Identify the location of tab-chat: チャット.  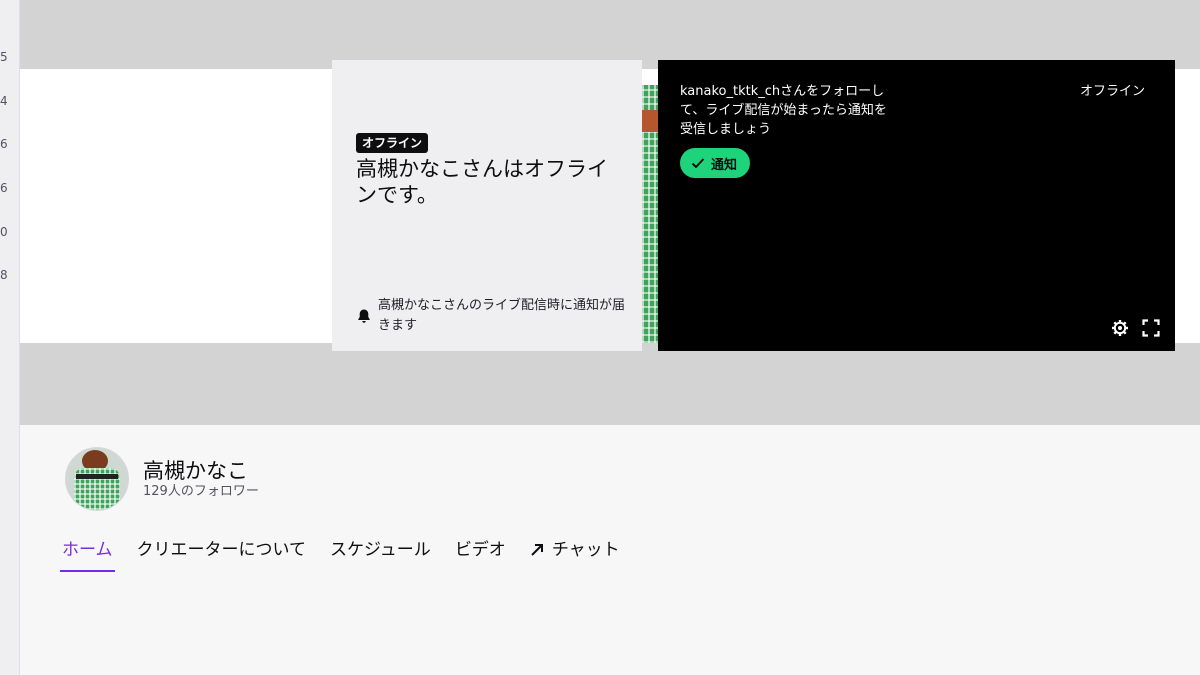
(575, 553).